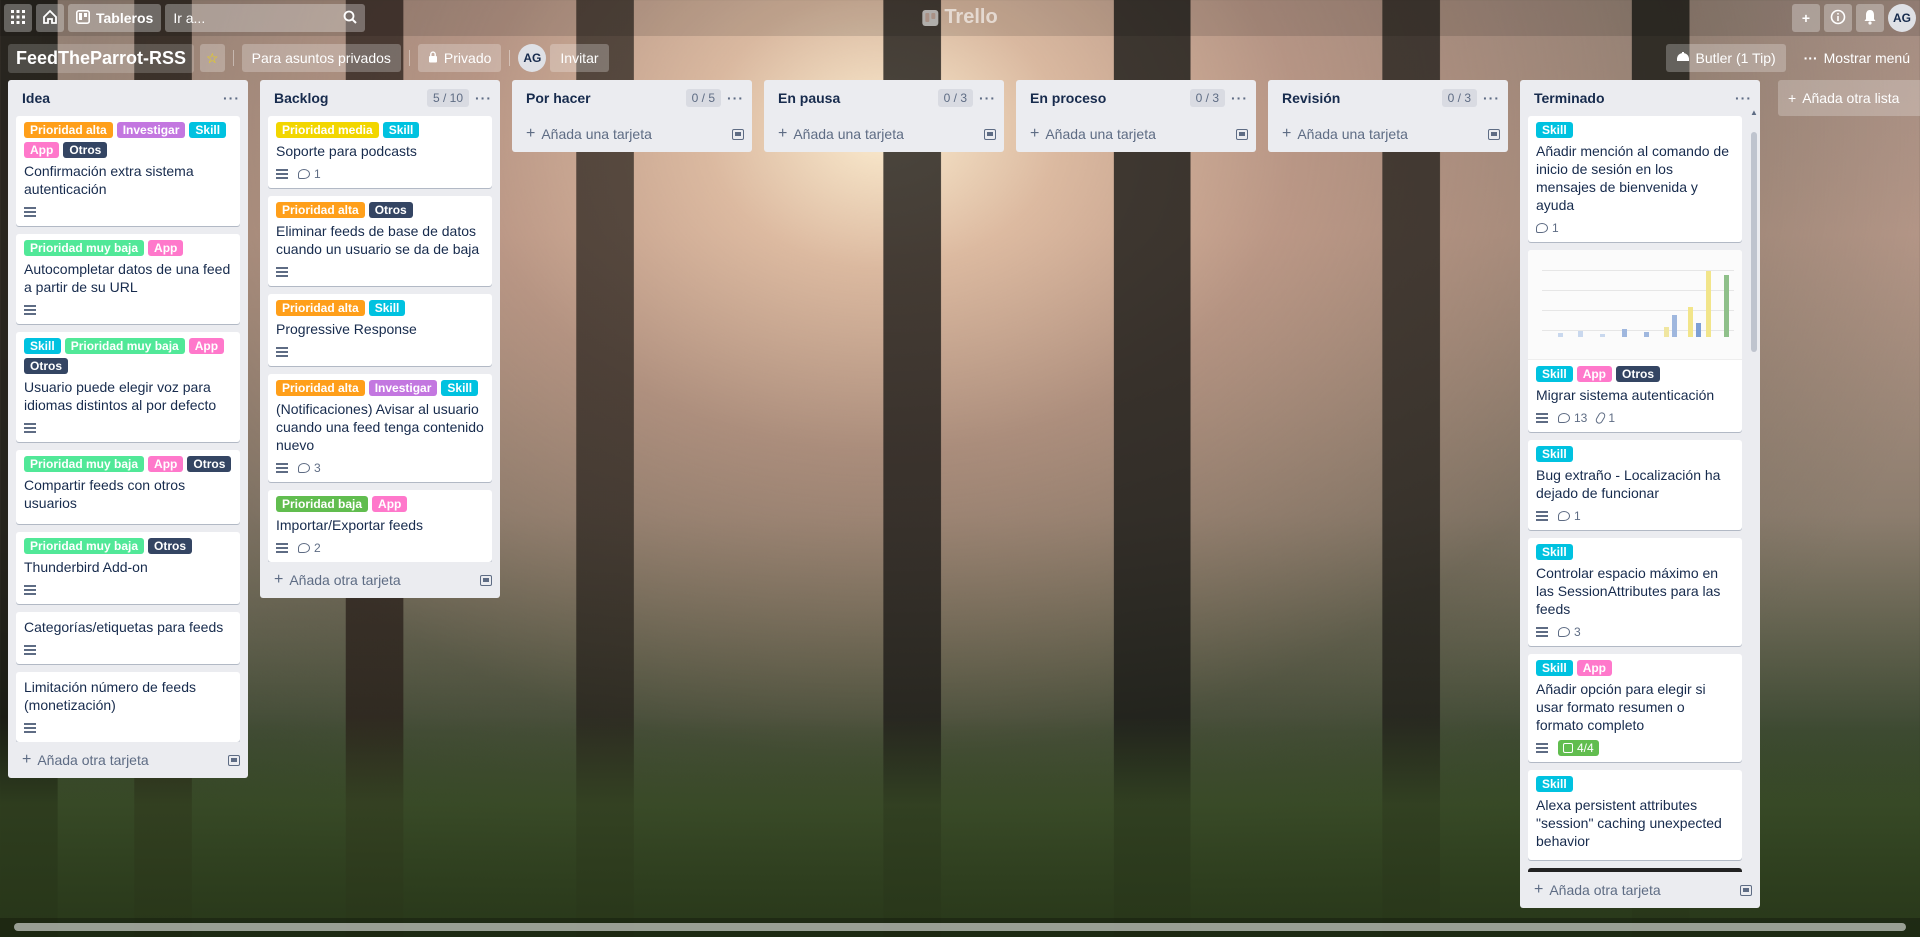 Image resolution: width=1920 pixels, height=937 pixels. I want to click on info-icon, so click(1838, 18).